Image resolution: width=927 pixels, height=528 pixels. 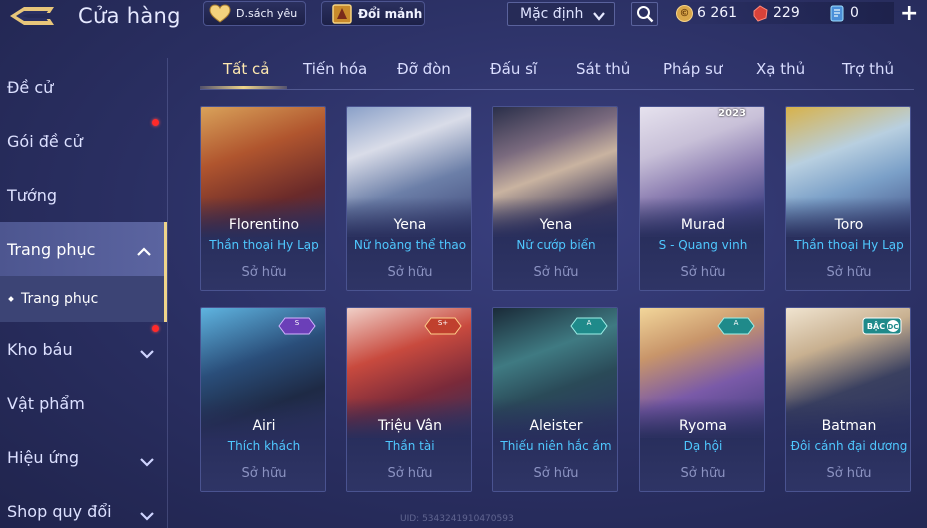 What do you see at coordinates (703, 446) in the screenshot?
I see `skin-name: Dạ hội` at bounding box center [703, 446].